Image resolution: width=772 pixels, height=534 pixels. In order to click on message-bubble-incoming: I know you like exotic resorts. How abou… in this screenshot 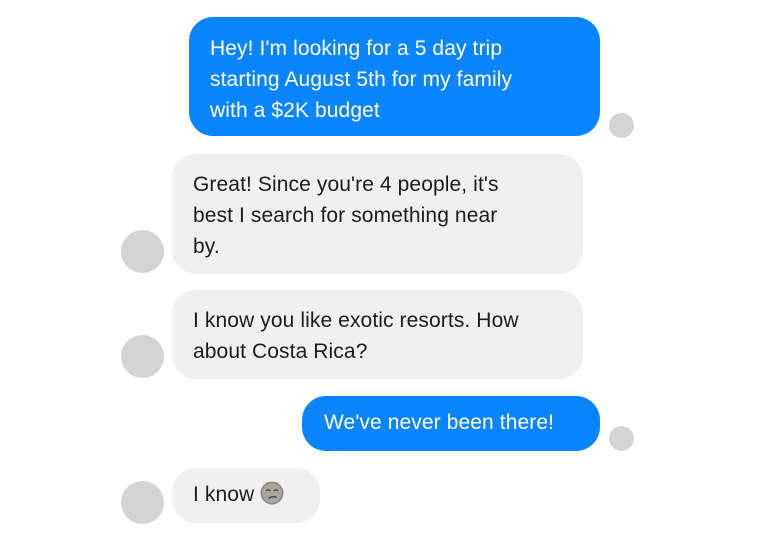, I will do `click(377, 334)`.